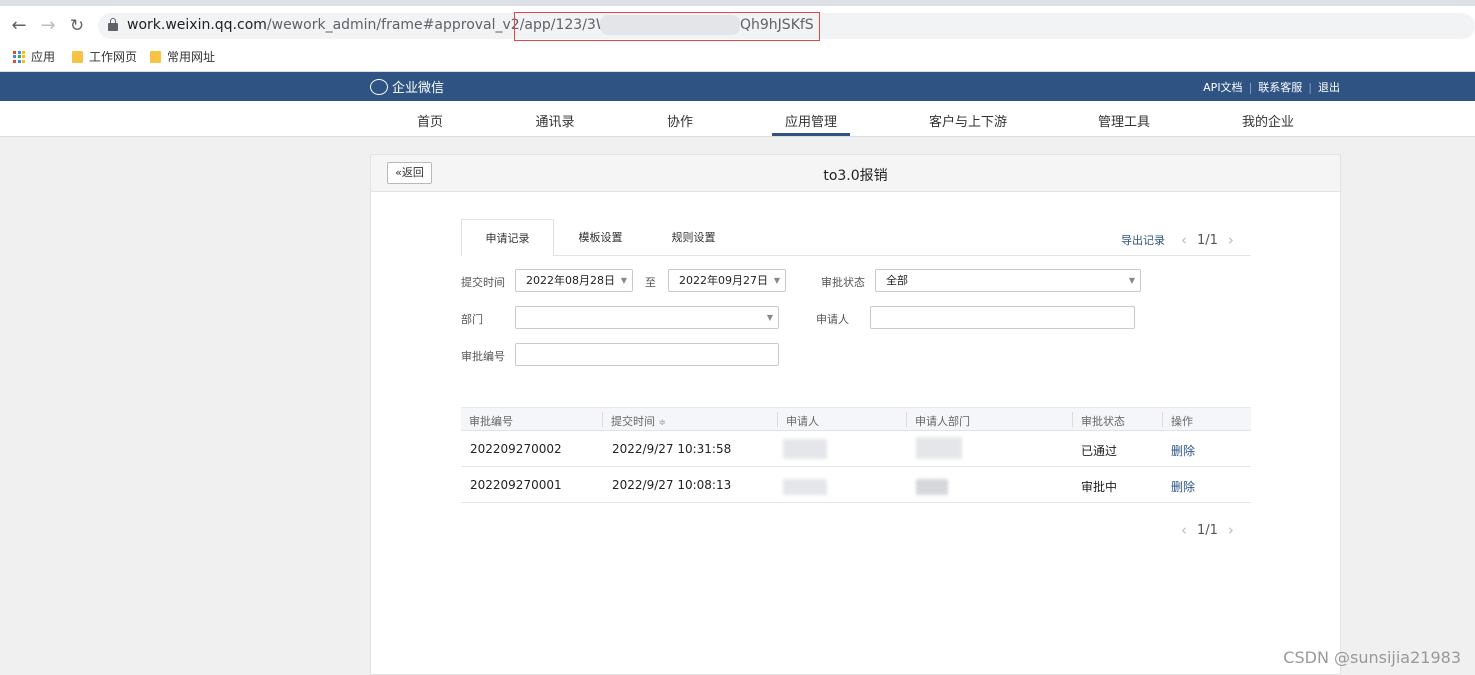 The height and width of the screenshot is (675, 1475). I want to click on bottom-pager: ‹ 1/1 ›, so click(1207, 530).